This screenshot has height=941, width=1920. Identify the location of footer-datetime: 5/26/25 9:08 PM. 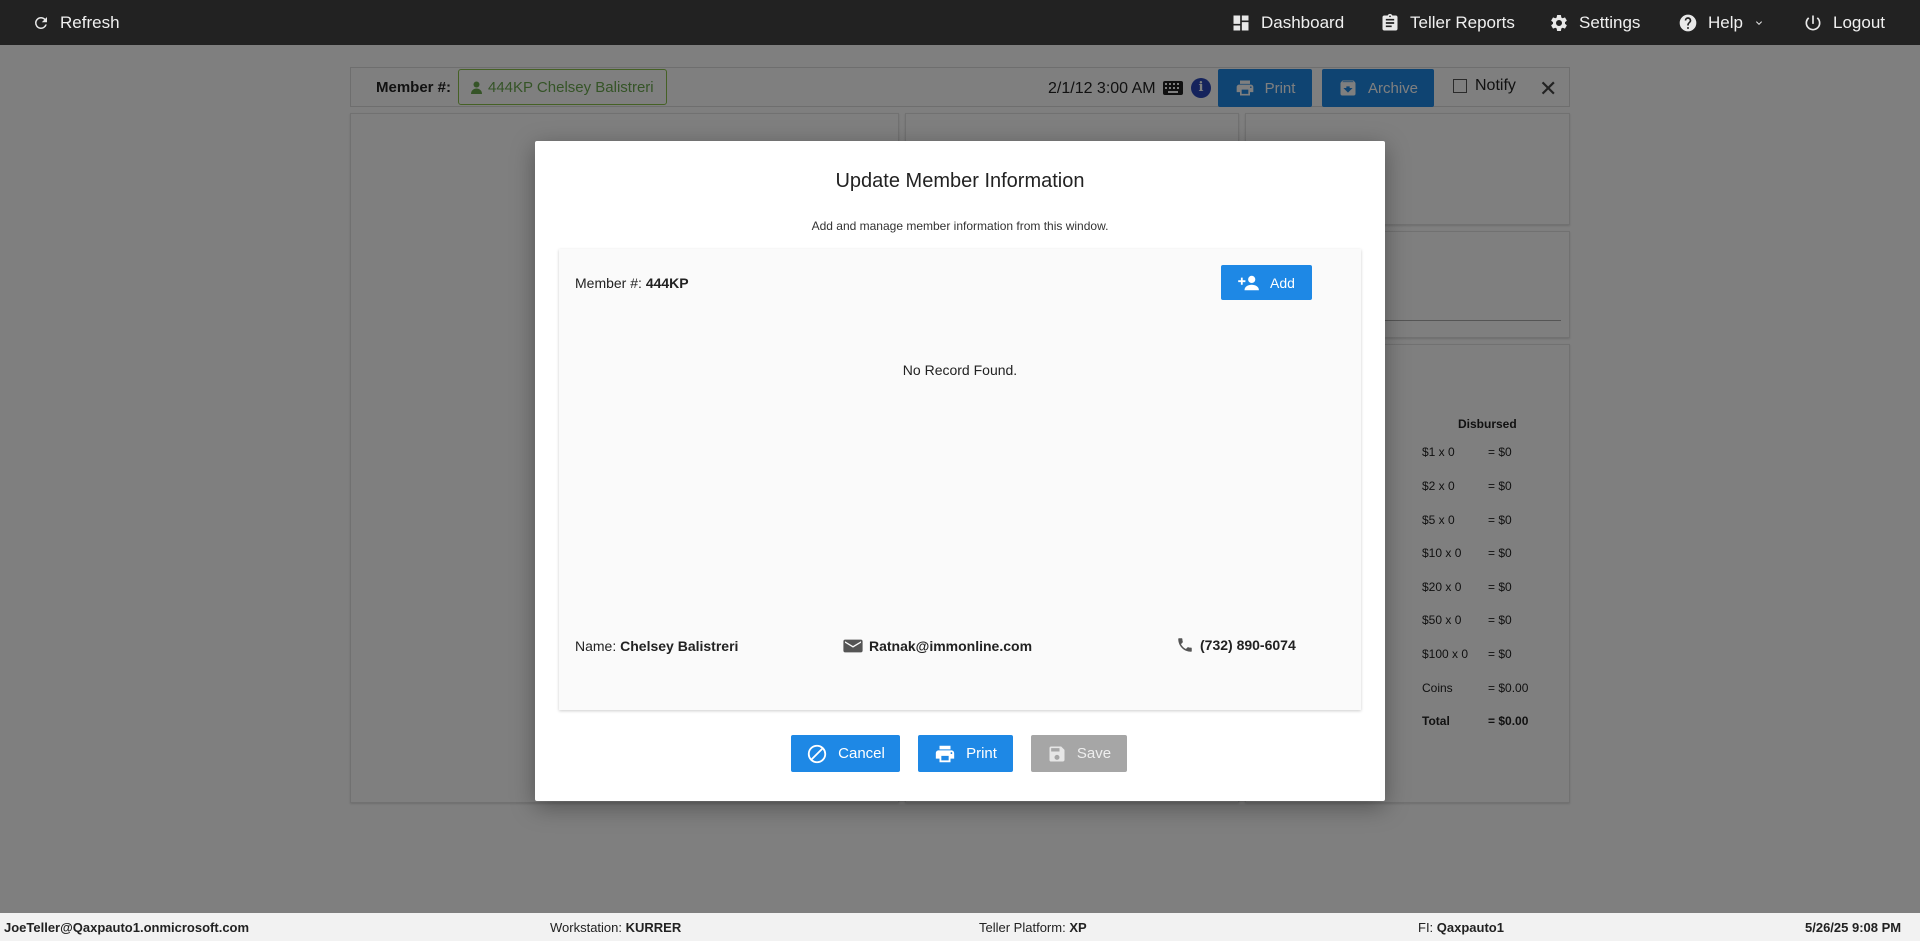
(1853, 927).